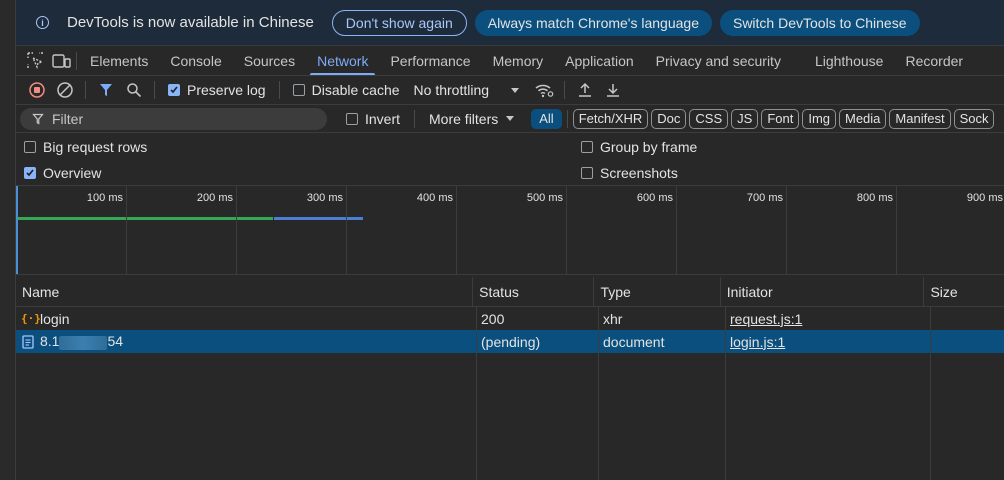 The image size is (1004, 480). Describe the element at coordinates (764, 198) in the screenshot. I see `timeline-tick-label: 700 ms` at that location.